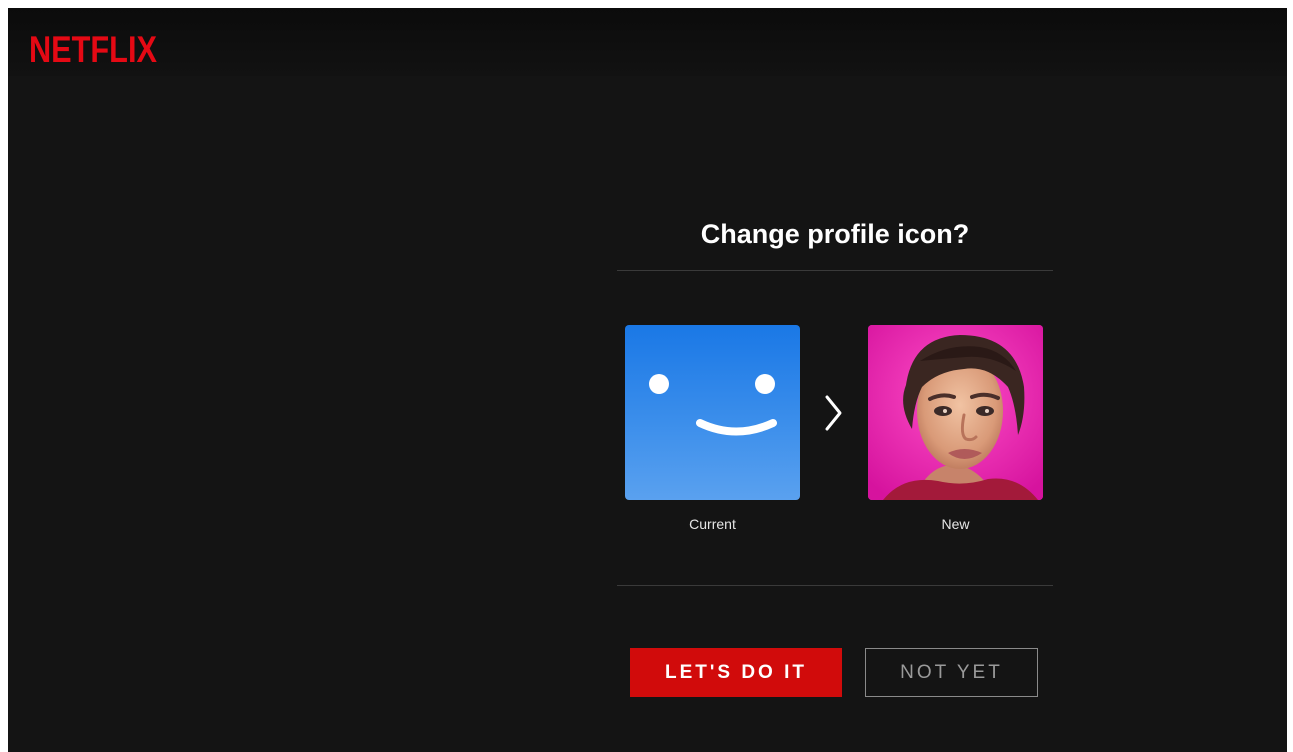 Image resolution: width=1293 pixels, height=752 pixels. Describe the element at coordinates (835, 585) in the screenshot. I see `divider-bottom` at that location.